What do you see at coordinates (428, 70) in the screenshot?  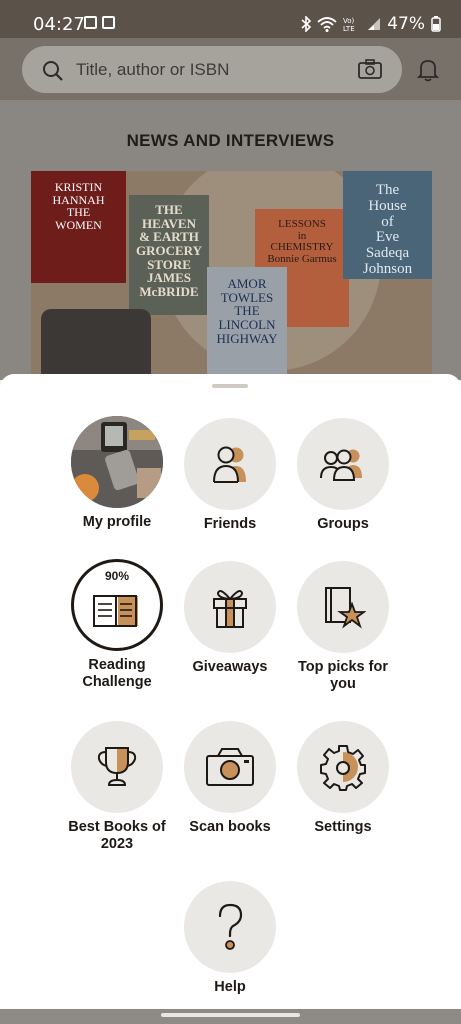 I see `bell-icon` at bounding box center [428, 70].